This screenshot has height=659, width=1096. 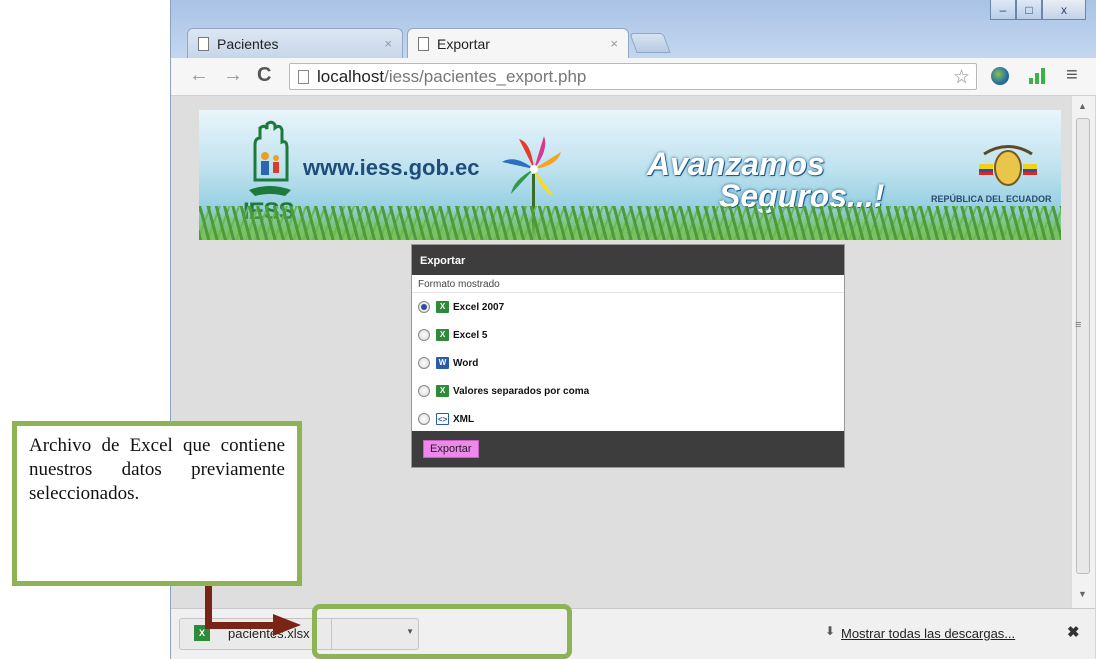 I want to click on format-option-xml: <> XML, so click(x=628, y=419).